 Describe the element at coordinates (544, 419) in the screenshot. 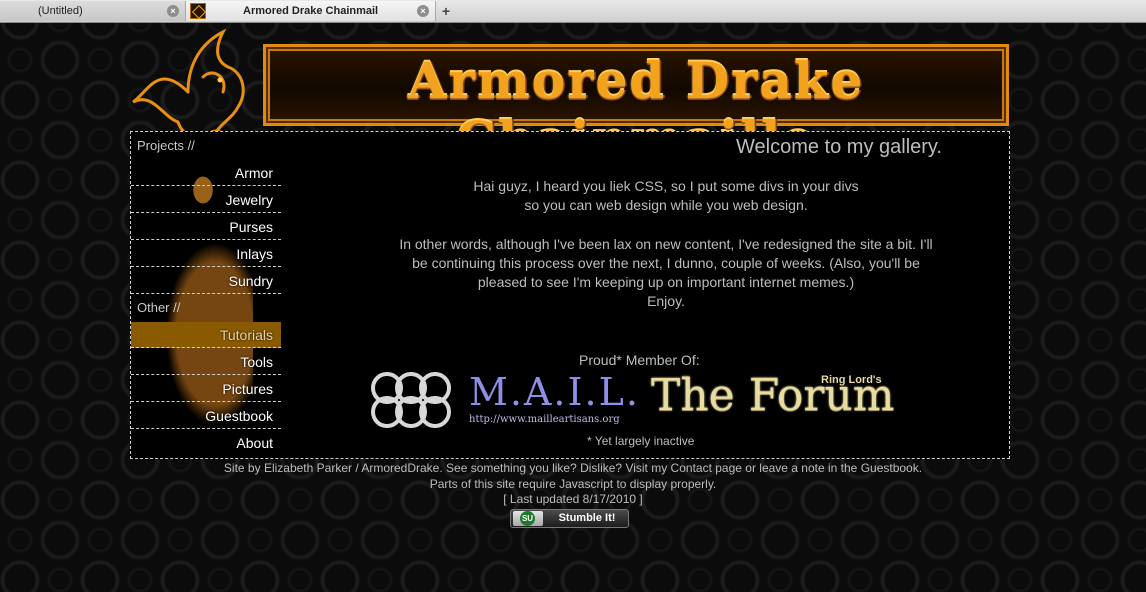

I see `mail-url: http://www.mailleartisans.org` at that location.